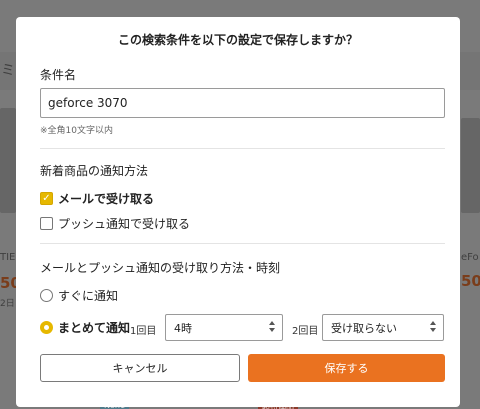 The image size is (480, 409). I want to click on email-notify-label: メールで受け取る, so click(106, 199).